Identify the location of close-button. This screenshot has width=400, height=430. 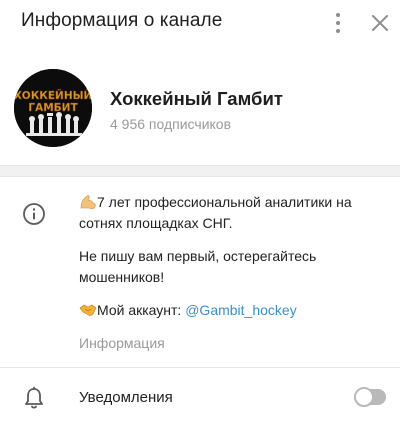
(380, 23).